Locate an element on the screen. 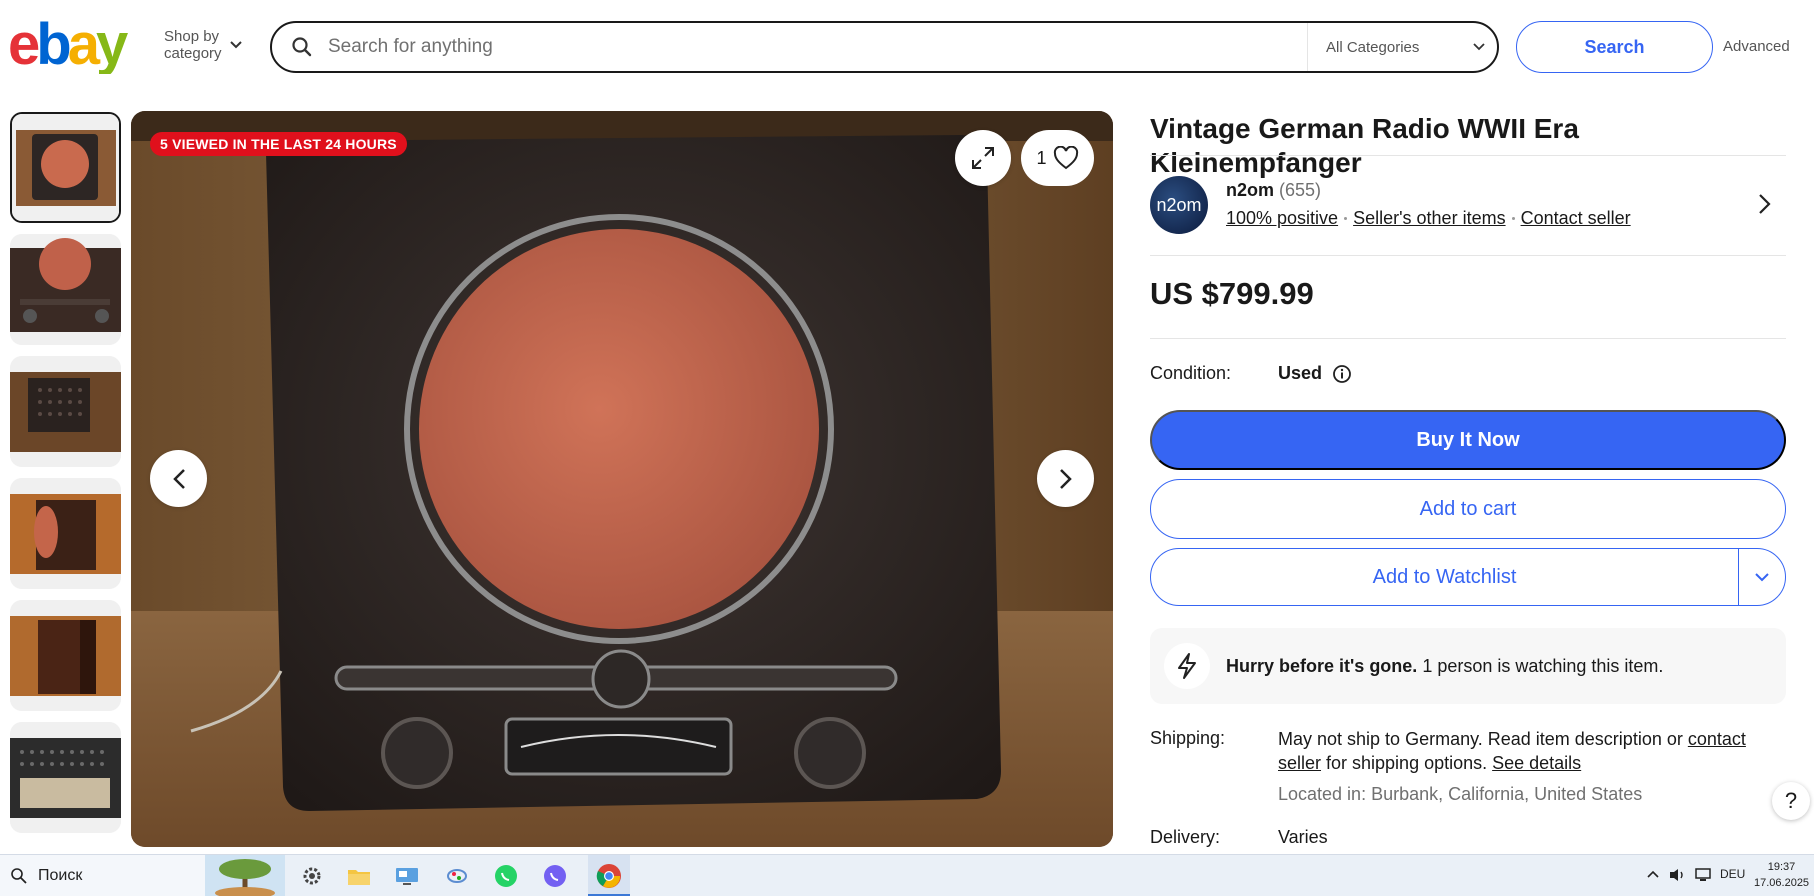  chevron-left-icon is located at coordinates (178, 478).